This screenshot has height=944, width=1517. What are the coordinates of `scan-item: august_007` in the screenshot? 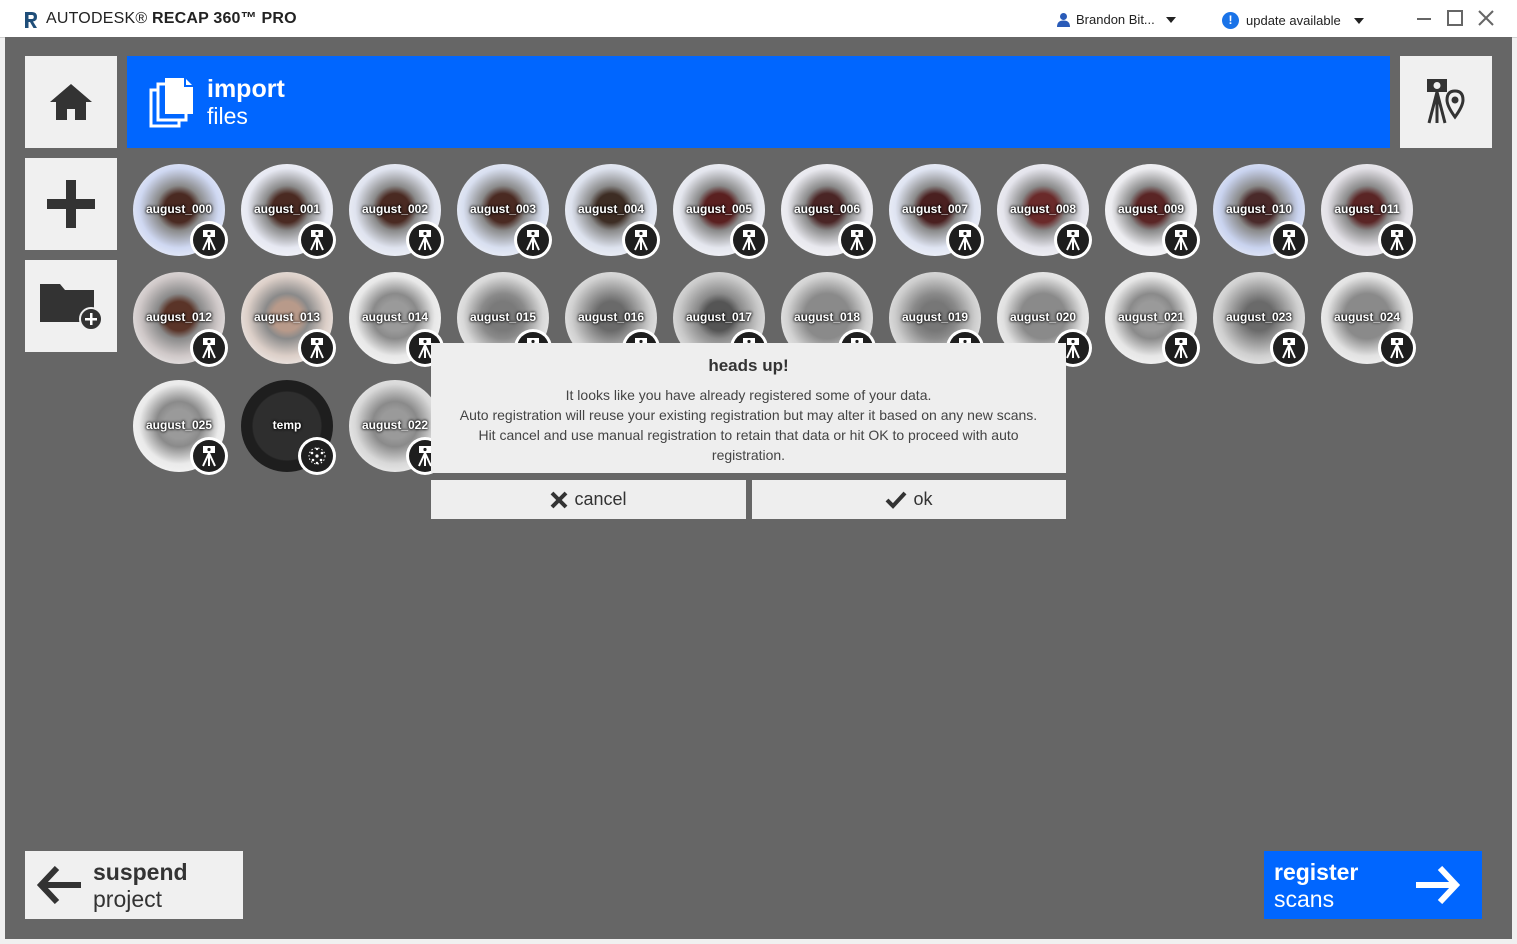 It's located at (936, 211).